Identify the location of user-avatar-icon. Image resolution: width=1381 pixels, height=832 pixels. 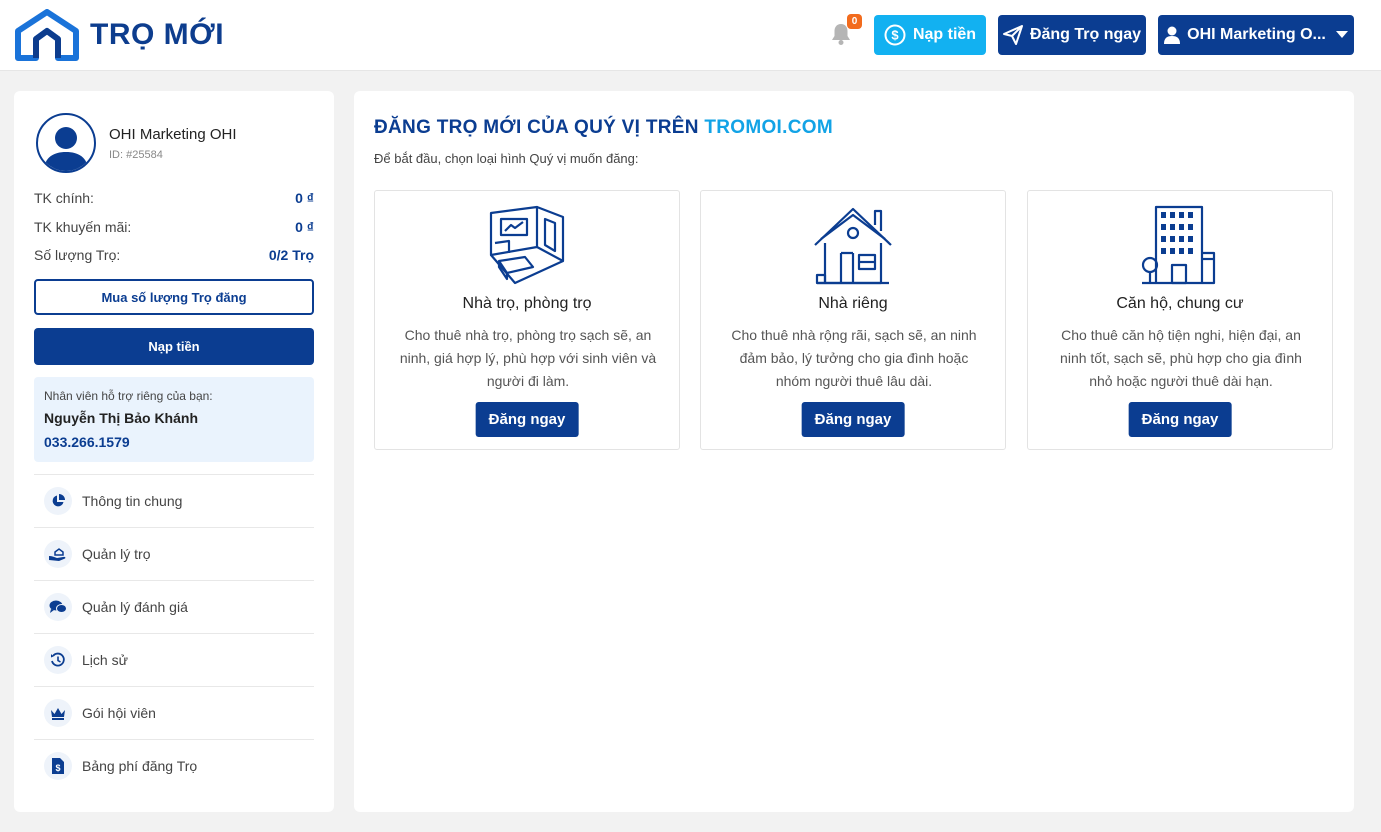
(66, 149).